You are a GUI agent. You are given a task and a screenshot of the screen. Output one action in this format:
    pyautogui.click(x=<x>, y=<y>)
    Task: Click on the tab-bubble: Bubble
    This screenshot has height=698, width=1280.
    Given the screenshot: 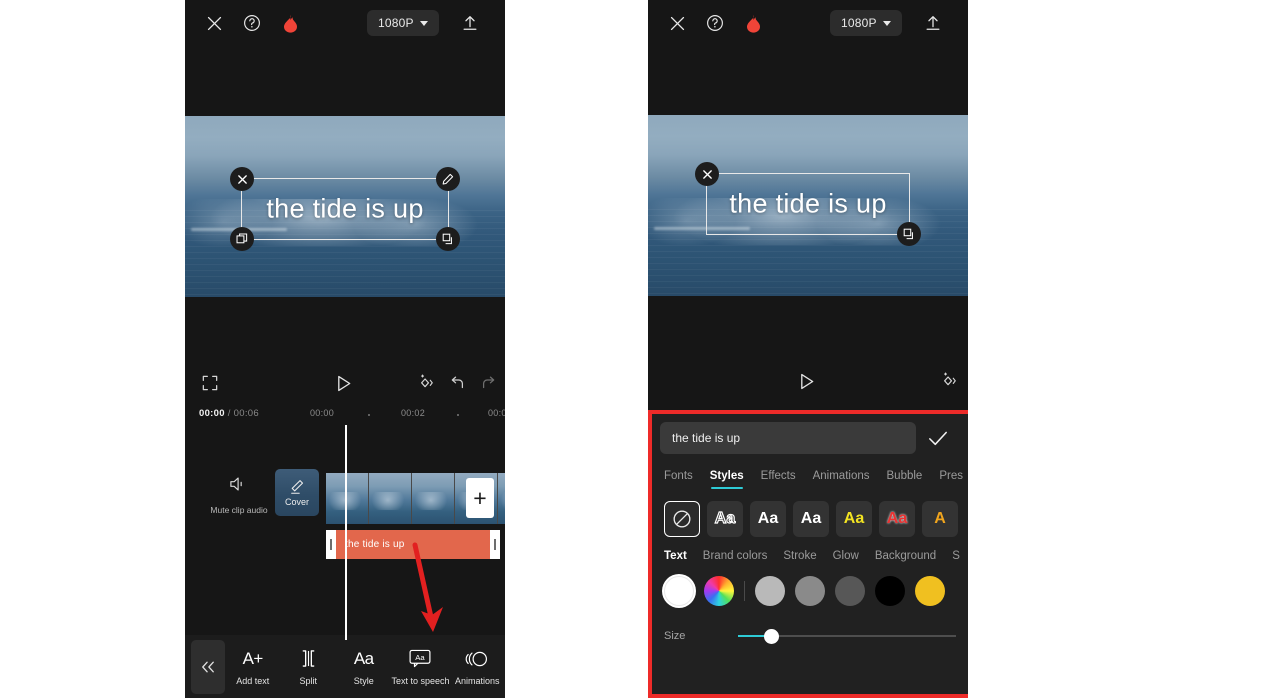 What is the action you would take?
    pyautogui.click(x=905, y=476)
    